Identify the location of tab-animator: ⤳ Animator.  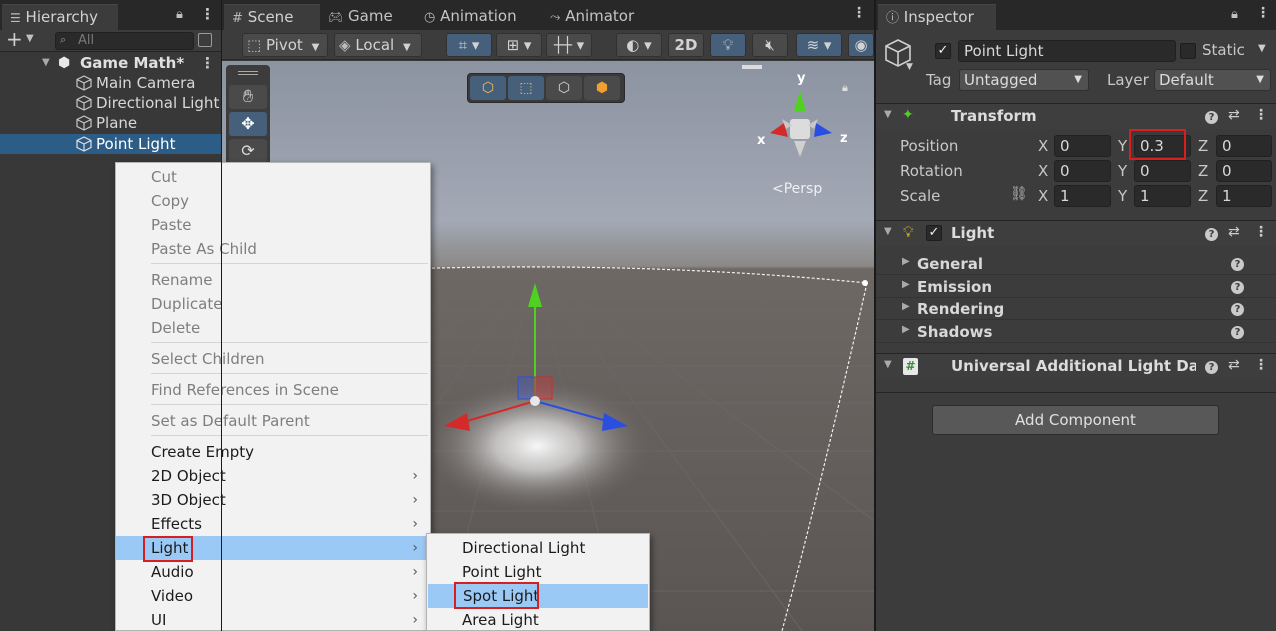
(592, 17).